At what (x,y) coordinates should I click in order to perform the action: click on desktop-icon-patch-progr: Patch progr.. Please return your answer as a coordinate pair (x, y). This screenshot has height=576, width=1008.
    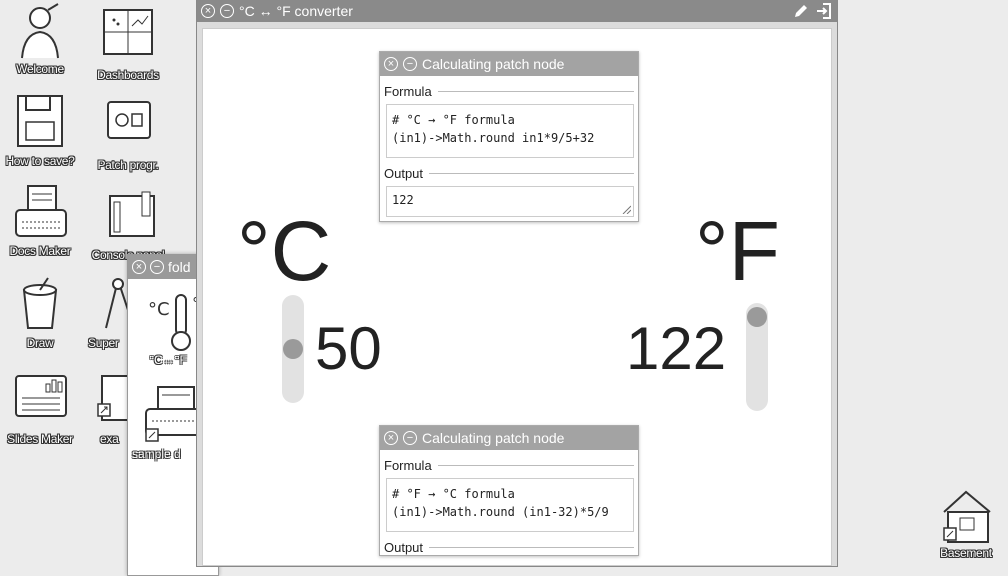
    Looking at the image, I should click on (128, 135).